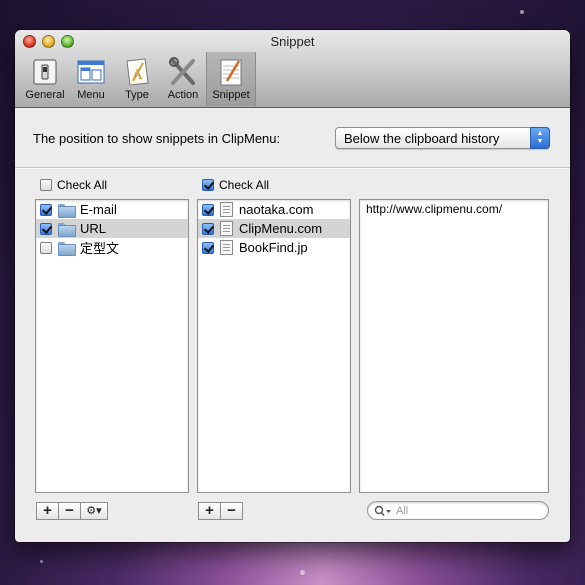 The width and height of the screenshot is (585, 585). I want to click on folders-check-all-checkbox, so click(46, 185).